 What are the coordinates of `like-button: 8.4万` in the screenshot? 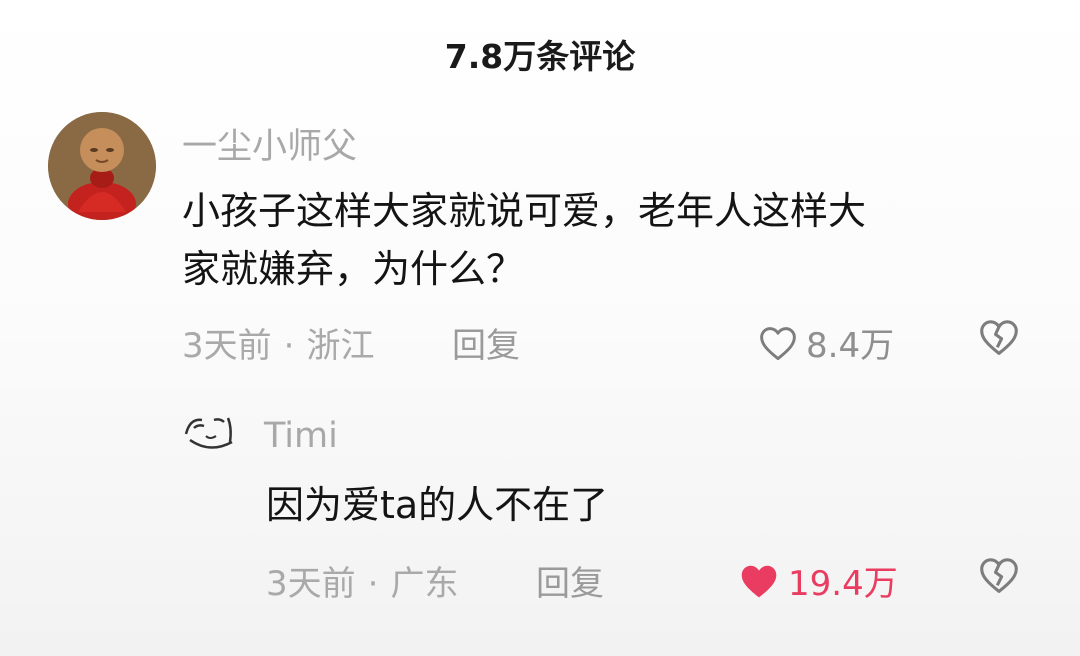 It's located at (826, 342).